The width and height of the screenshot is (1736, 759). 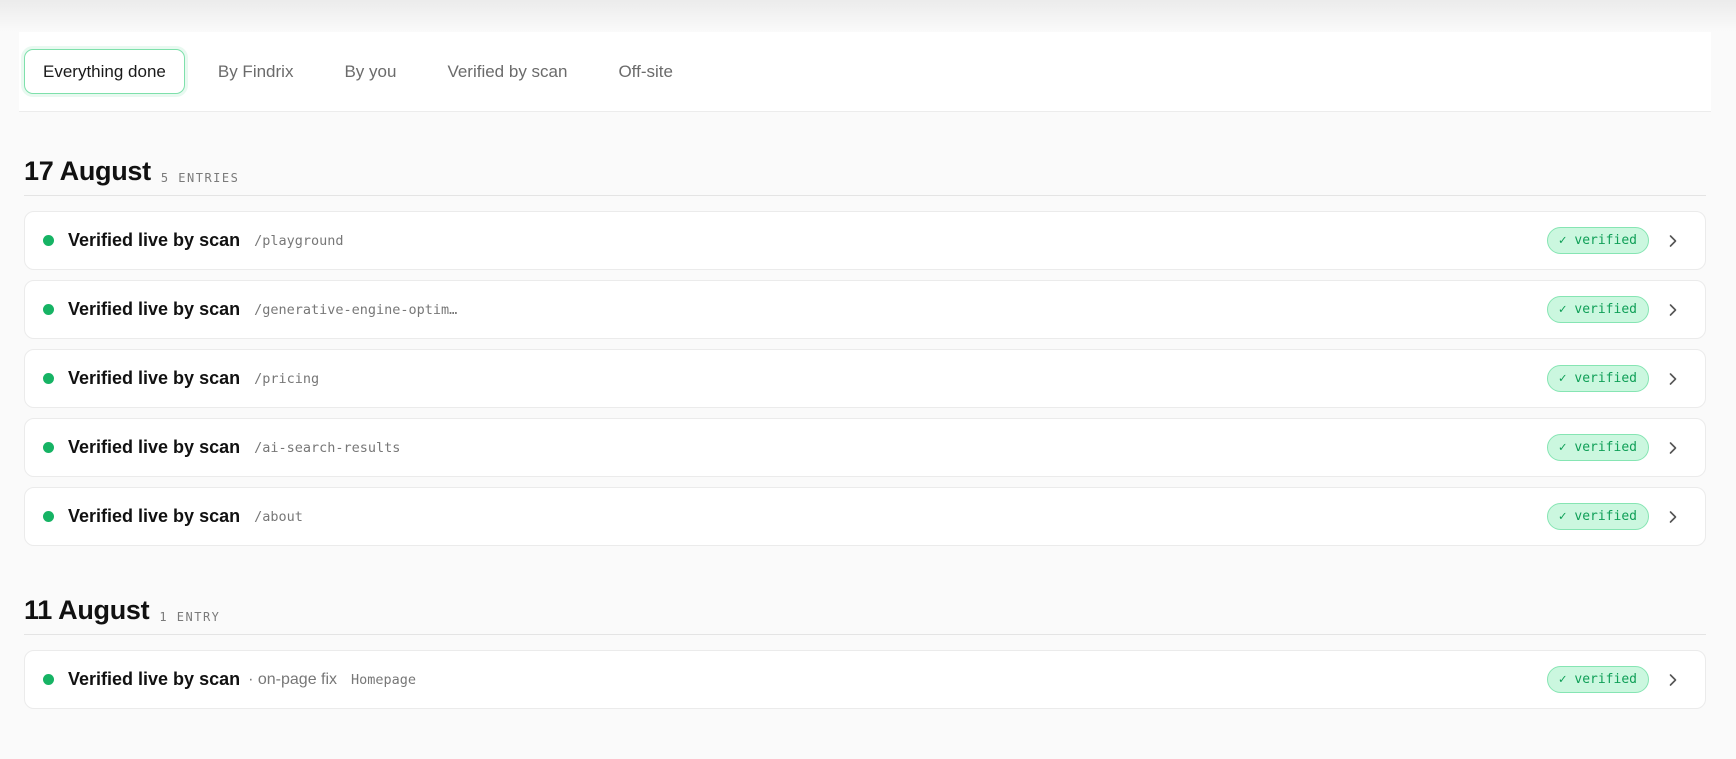 I want to click on entry-count: 5 ENTRIES, so click(x=200, y=178).